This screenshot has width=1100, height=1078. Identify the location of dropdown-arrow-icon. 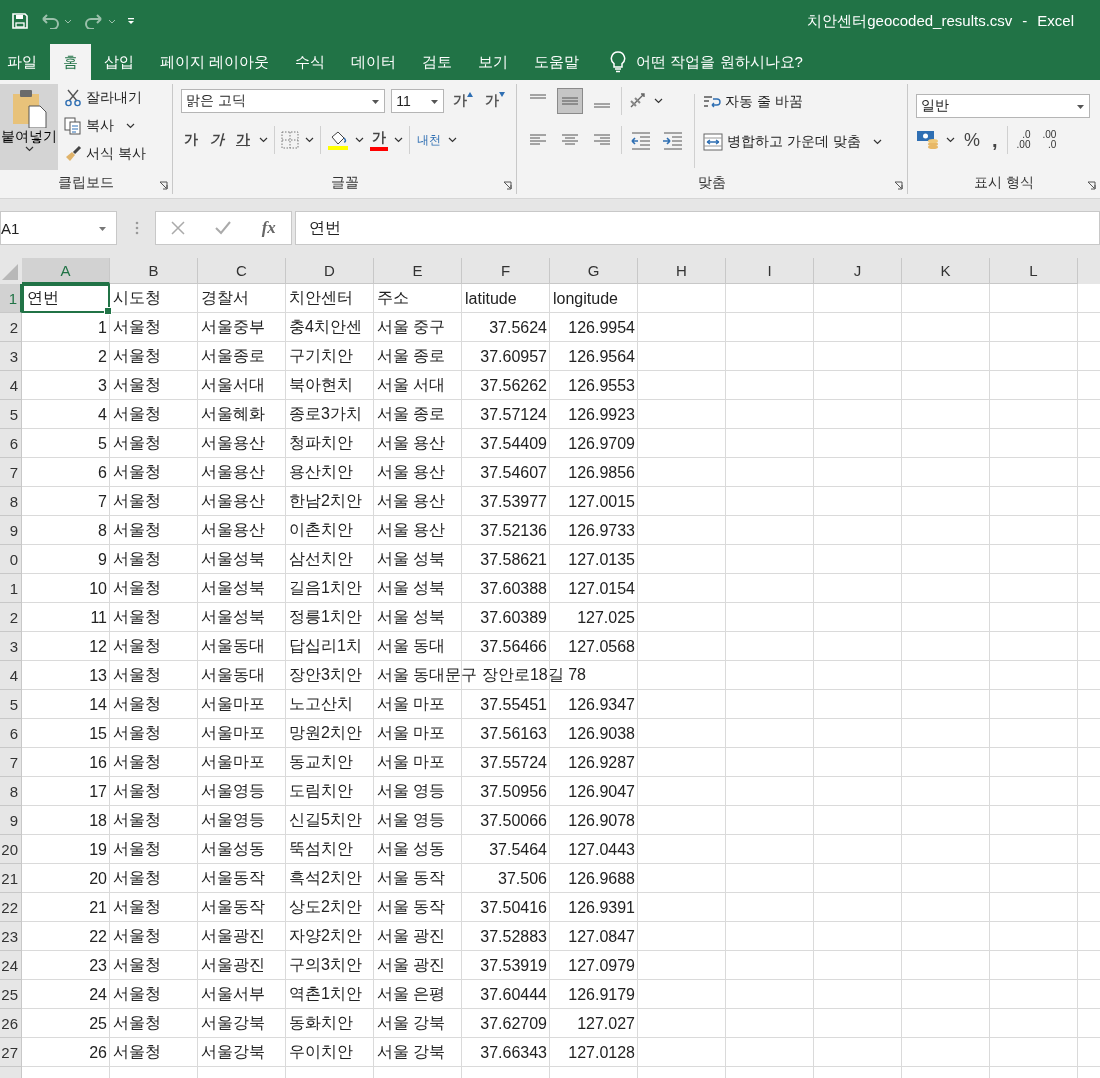
(434, 102).